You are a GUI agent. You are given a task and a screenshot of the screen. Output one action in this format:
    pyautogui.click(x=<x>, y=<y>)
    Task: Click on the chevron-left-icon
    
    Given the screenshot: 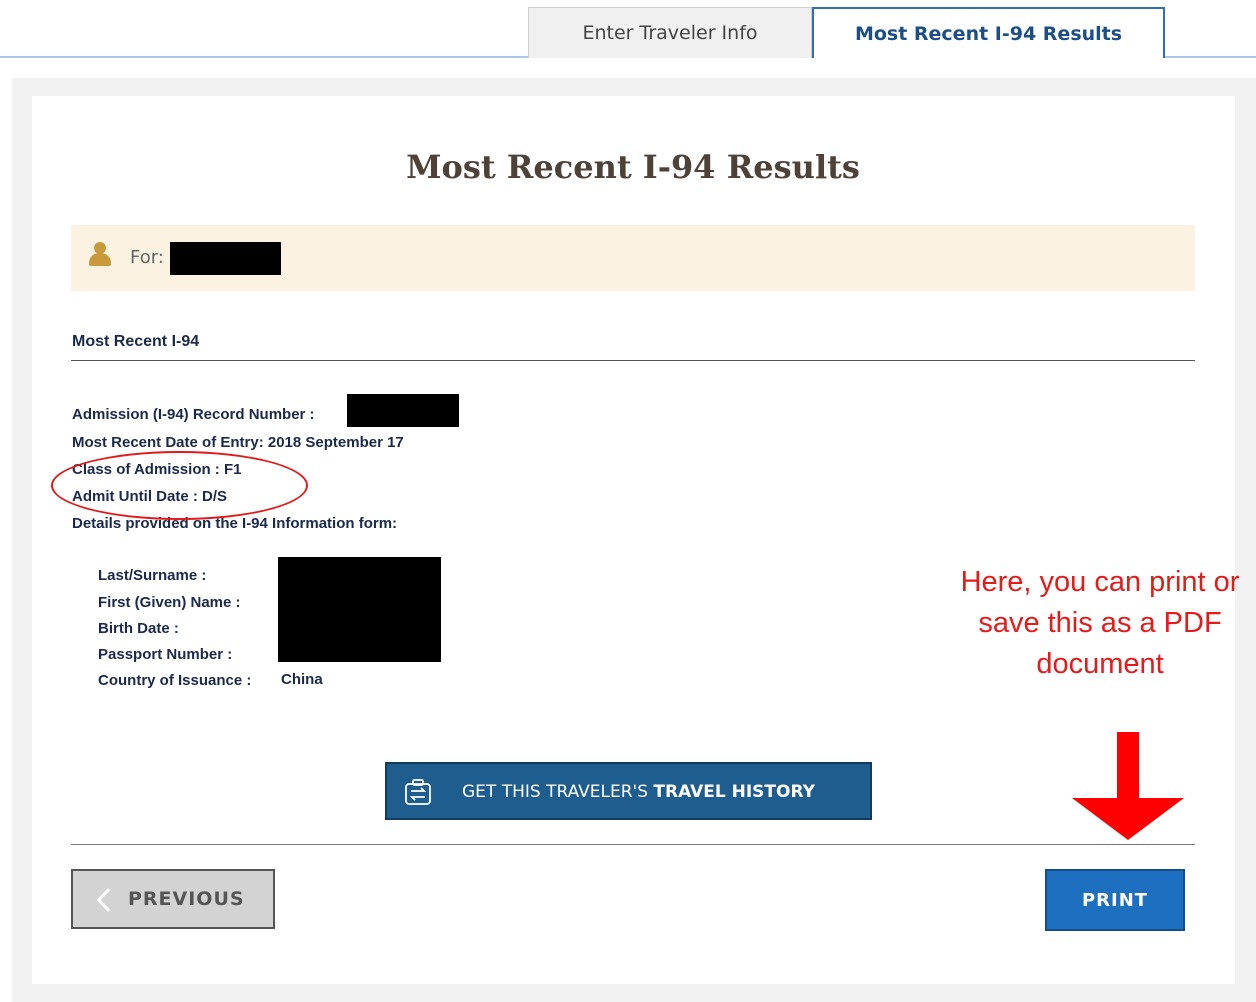 What is the action you would take?
    pyautogui.click(x=103, y=900)
    